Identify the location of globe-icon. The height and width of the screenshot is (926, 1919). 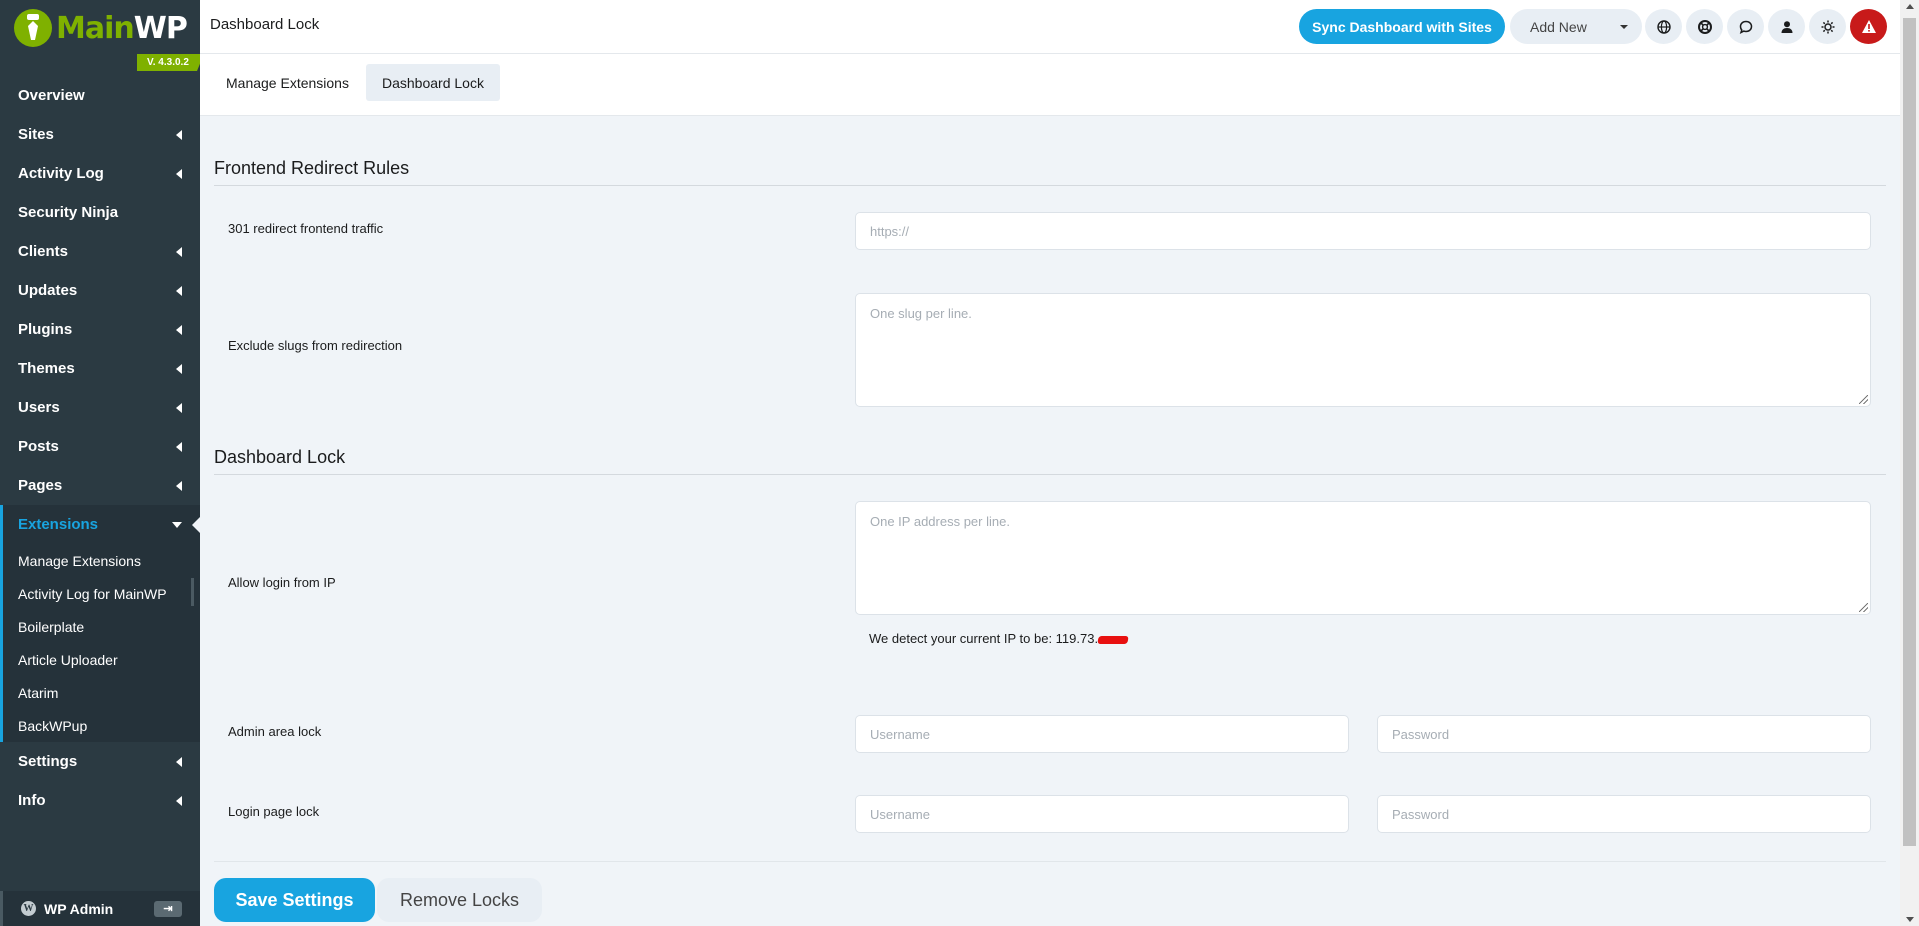
(1663, 26).